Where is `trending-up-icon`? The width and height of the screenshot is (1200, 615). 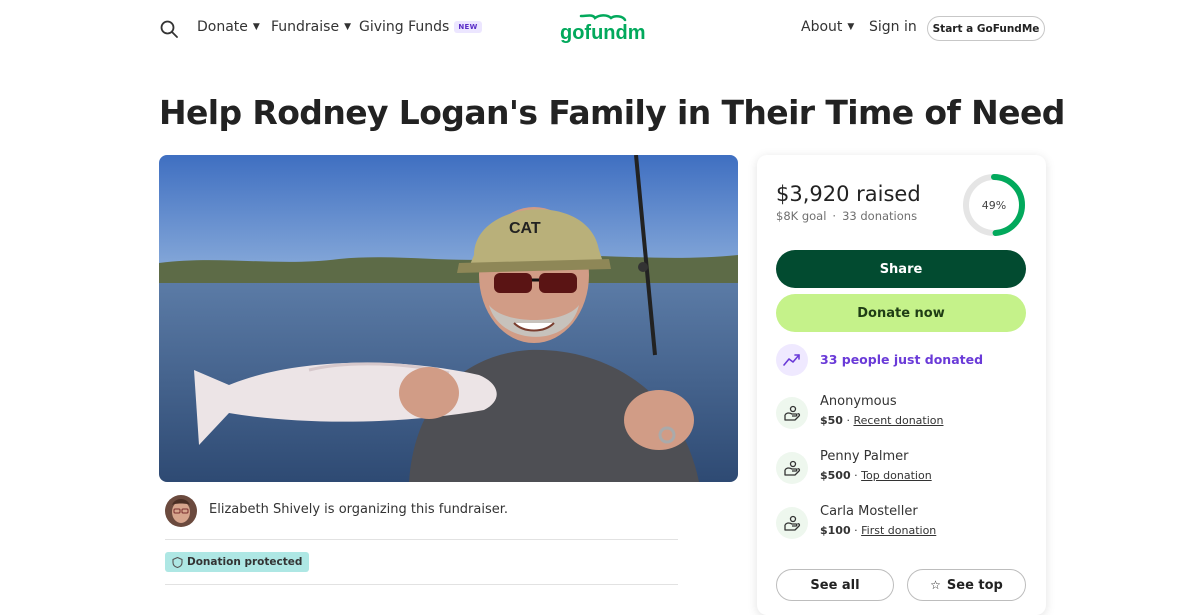 trending-up-icon is located at coordinates (791, 360).